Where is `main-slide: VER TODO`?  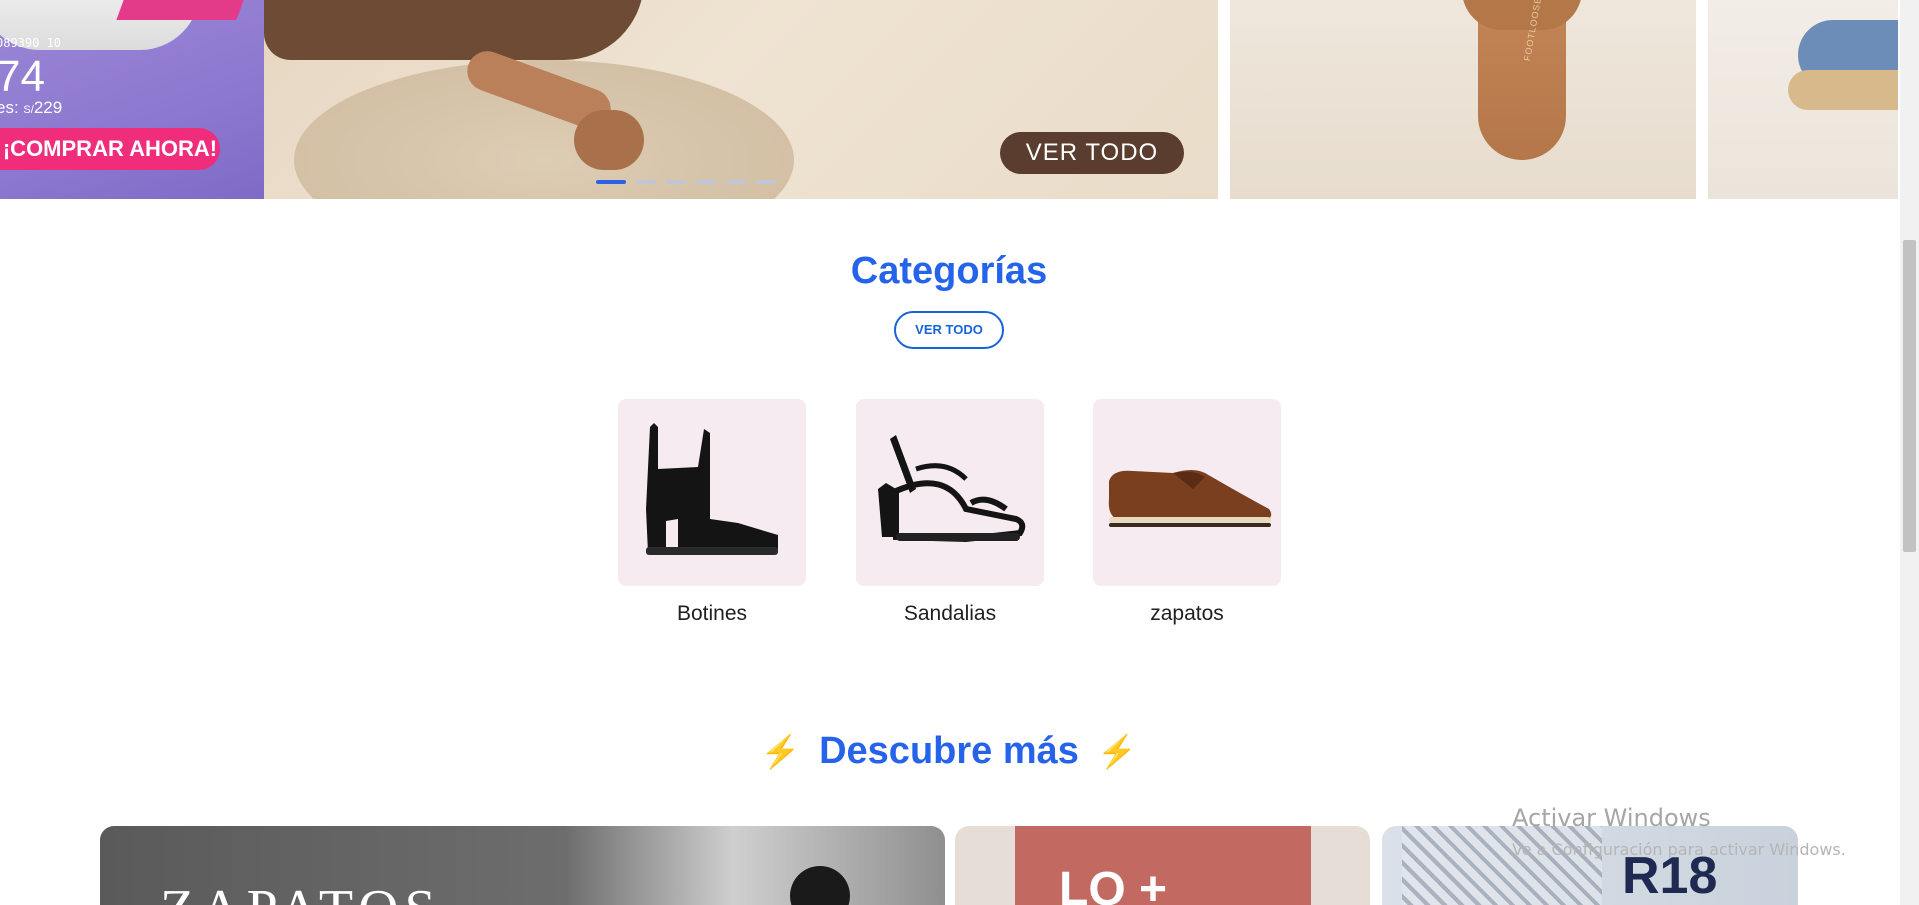
main-slide: VER TODO is located at coordinates (741, 99).